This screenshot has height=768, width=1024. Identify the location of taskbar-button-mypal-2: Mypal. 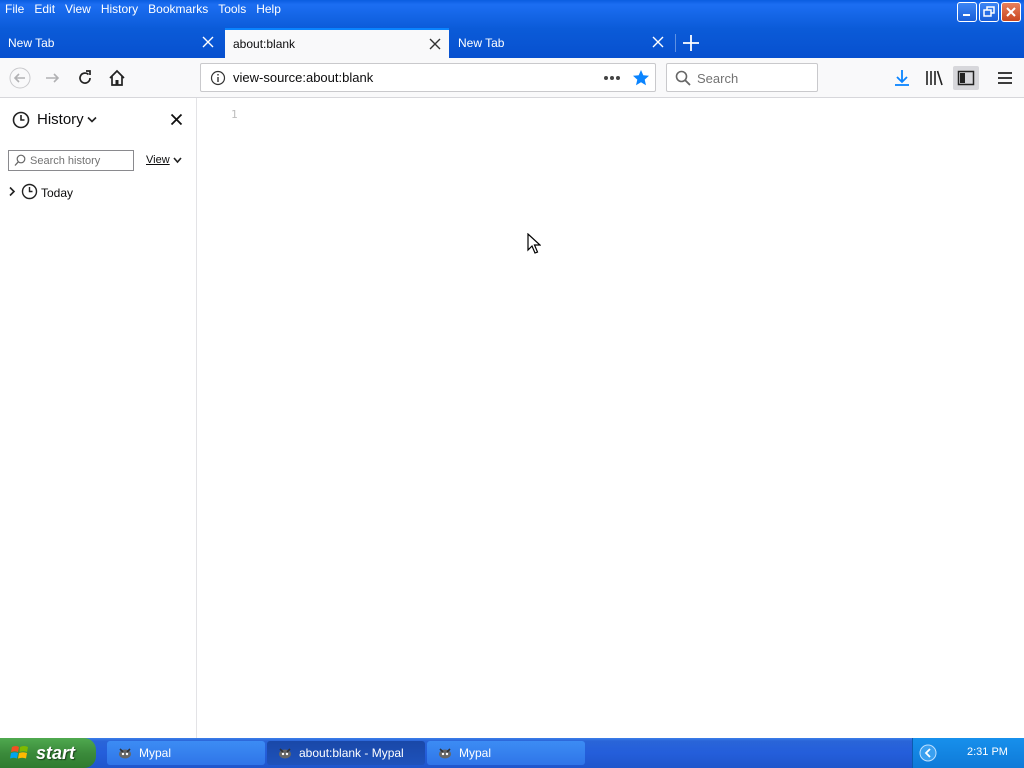
(506, 753).